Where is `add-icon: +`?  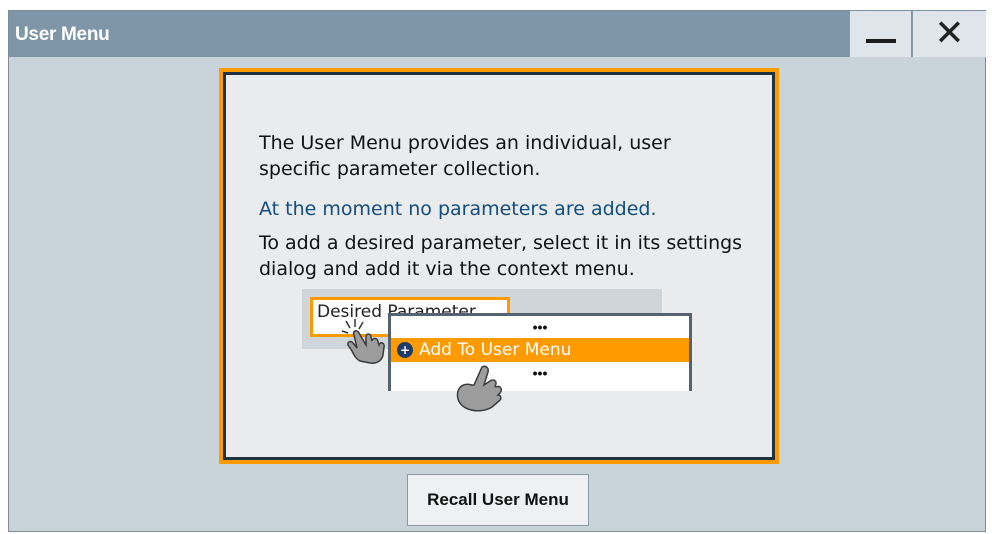 add-icon: + is located at coordinates (405, 350).